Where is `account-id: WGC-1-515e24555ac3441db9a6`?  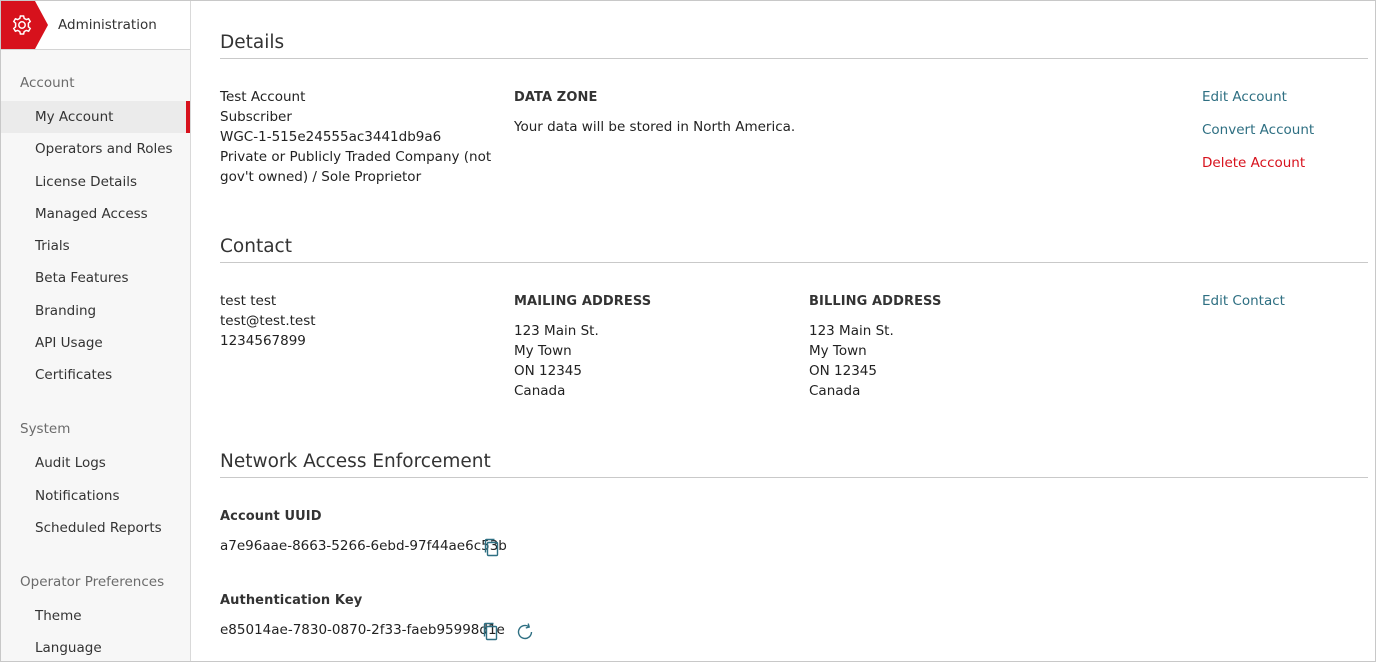 account-id: WGC-1-515e24555ac3441db9a6 is located at coordinates (331, 137).